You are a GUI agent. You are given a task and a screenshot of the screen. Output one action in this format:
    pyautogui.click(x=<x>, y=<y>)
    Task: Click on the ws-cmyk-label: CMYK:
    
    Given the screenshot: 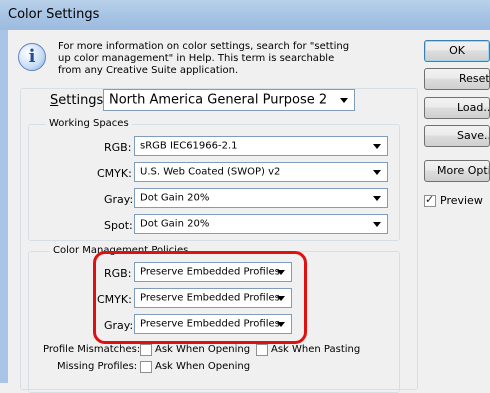 What is the action you would take?
    pyautogui.click(x=114, y=173)
    